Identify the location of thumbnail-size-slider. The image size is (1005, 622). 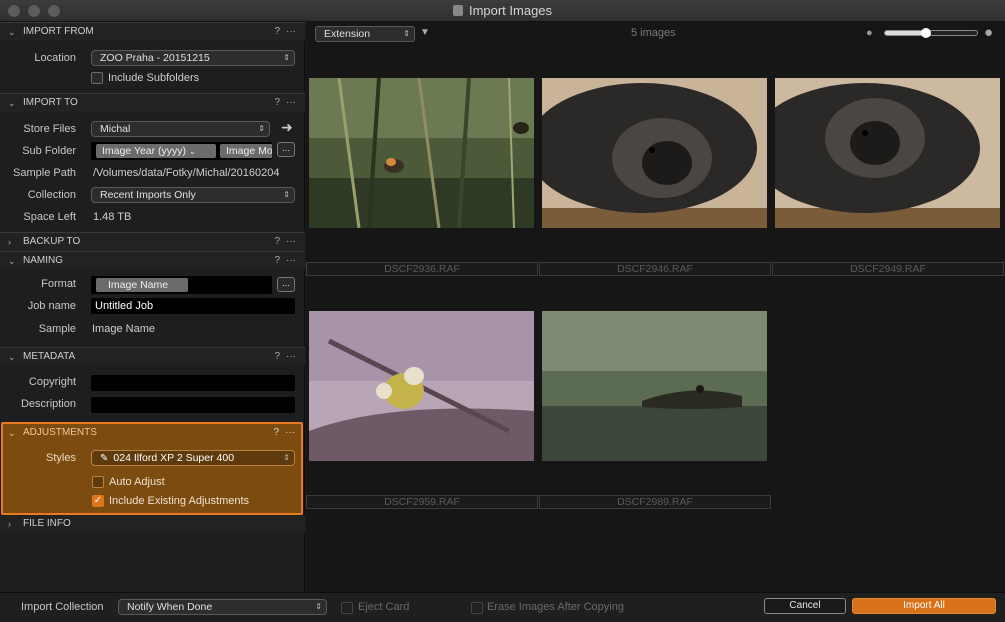
(931, 33).